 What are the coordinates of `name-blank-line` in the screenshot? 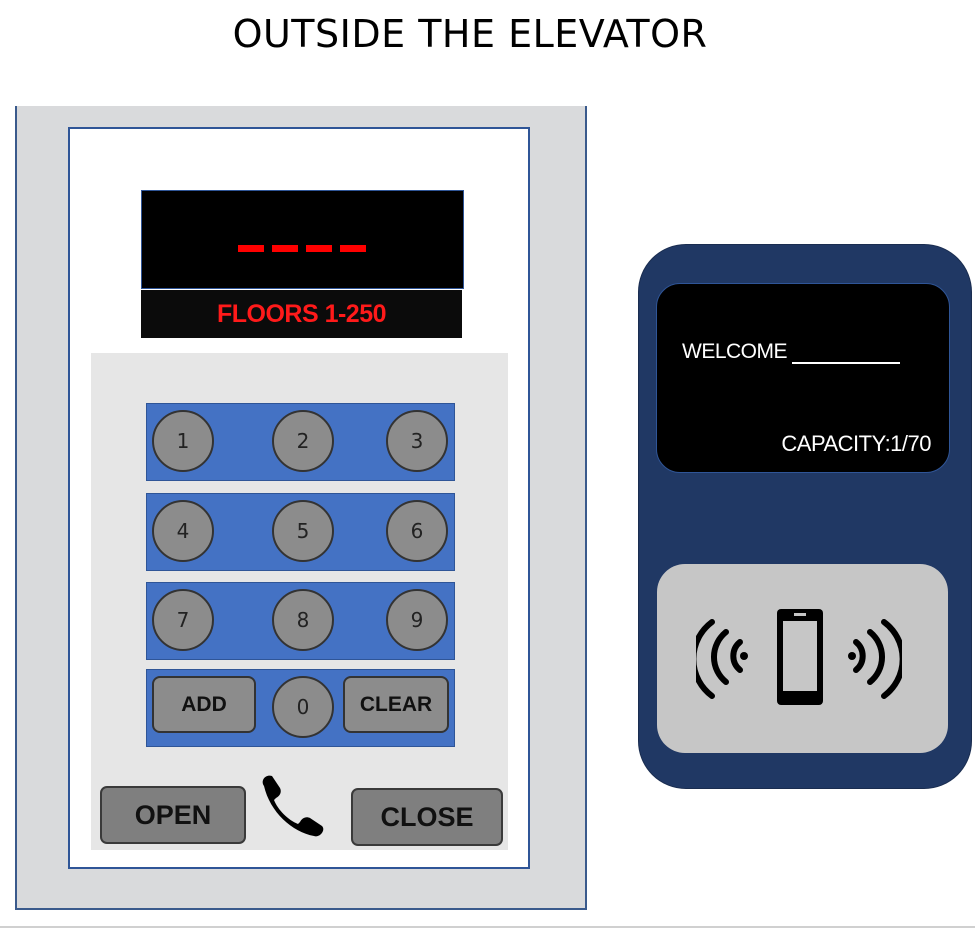 It's located at (846, 363).